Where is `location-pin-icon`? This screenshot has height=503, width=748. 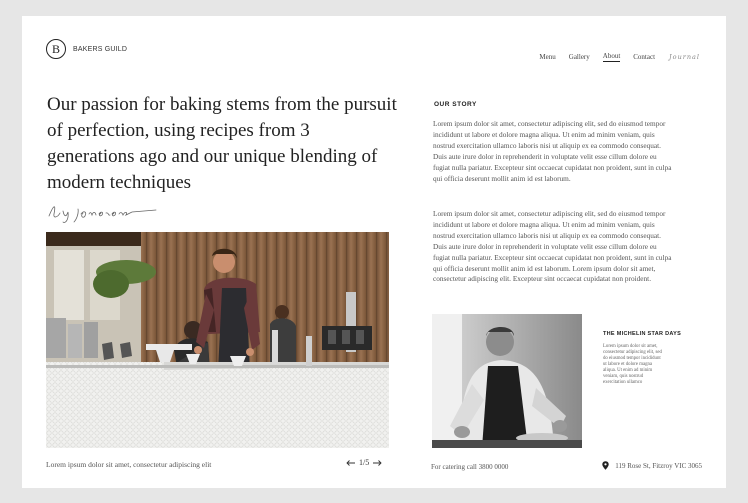
location-pin-icon is located at coordinates (605, 465).